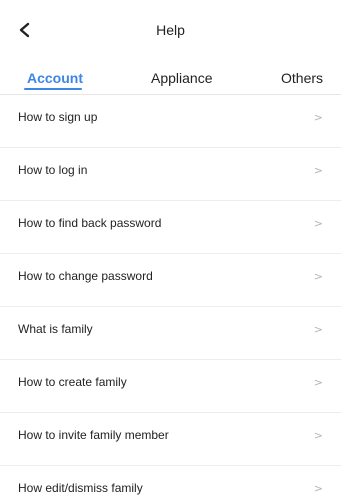  I want to click on tab-bar: Account Appliance Others, so click(170, 77).